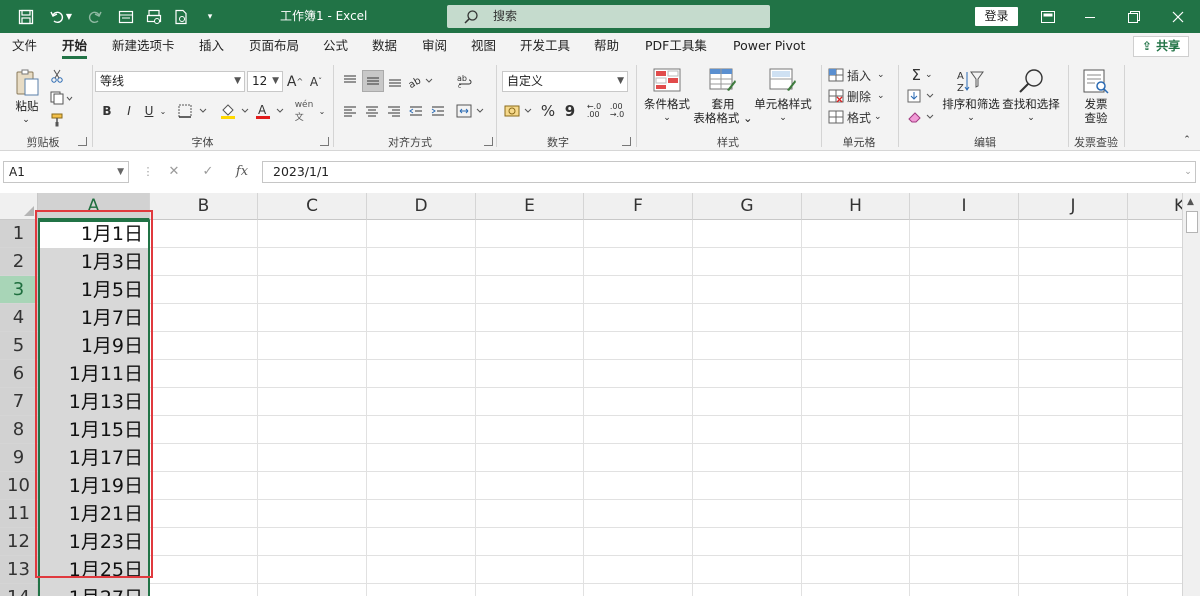 The width and height of the screenshot is (1200, 596). Describe the element at coordinates (208, 172) in the screenshot. I see `enter-icon: ✓` at that location.